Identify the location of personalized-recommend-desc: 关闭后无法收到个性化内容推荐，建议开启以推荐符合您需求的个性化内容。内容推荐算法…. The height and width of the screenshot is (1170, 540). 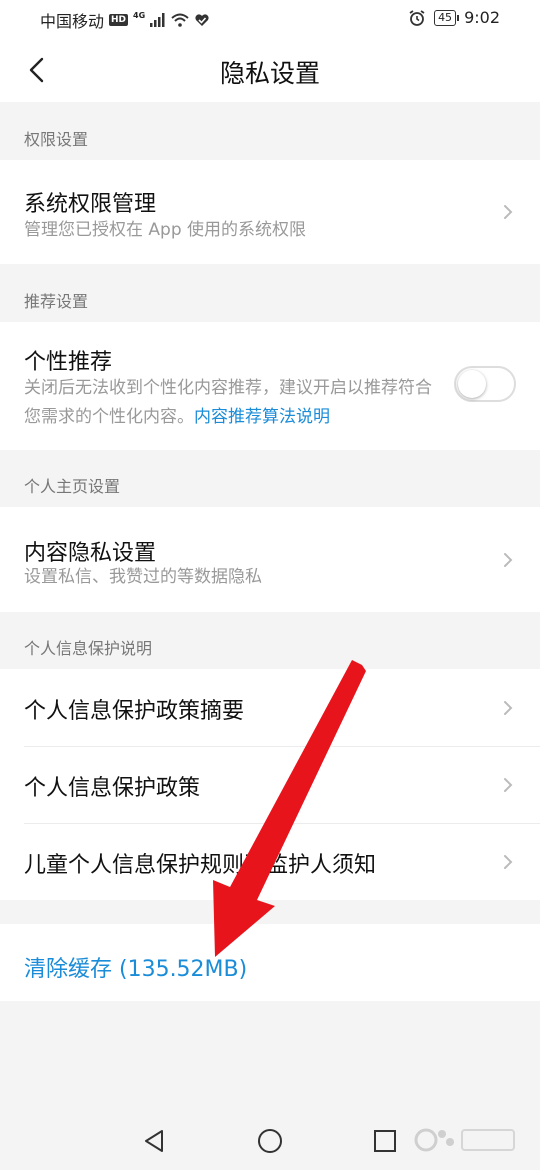
(232, 403).